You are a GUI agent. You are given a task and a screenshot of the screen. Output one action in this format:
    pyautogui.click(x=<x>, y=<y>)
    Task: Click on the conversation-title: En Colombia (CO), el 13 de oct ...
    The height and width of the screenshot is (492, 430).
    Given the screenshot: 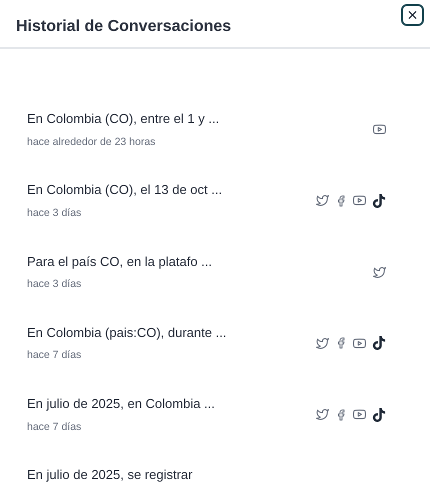 What is the action you would take?
    pyautogui.click(x=124, y=190)
    